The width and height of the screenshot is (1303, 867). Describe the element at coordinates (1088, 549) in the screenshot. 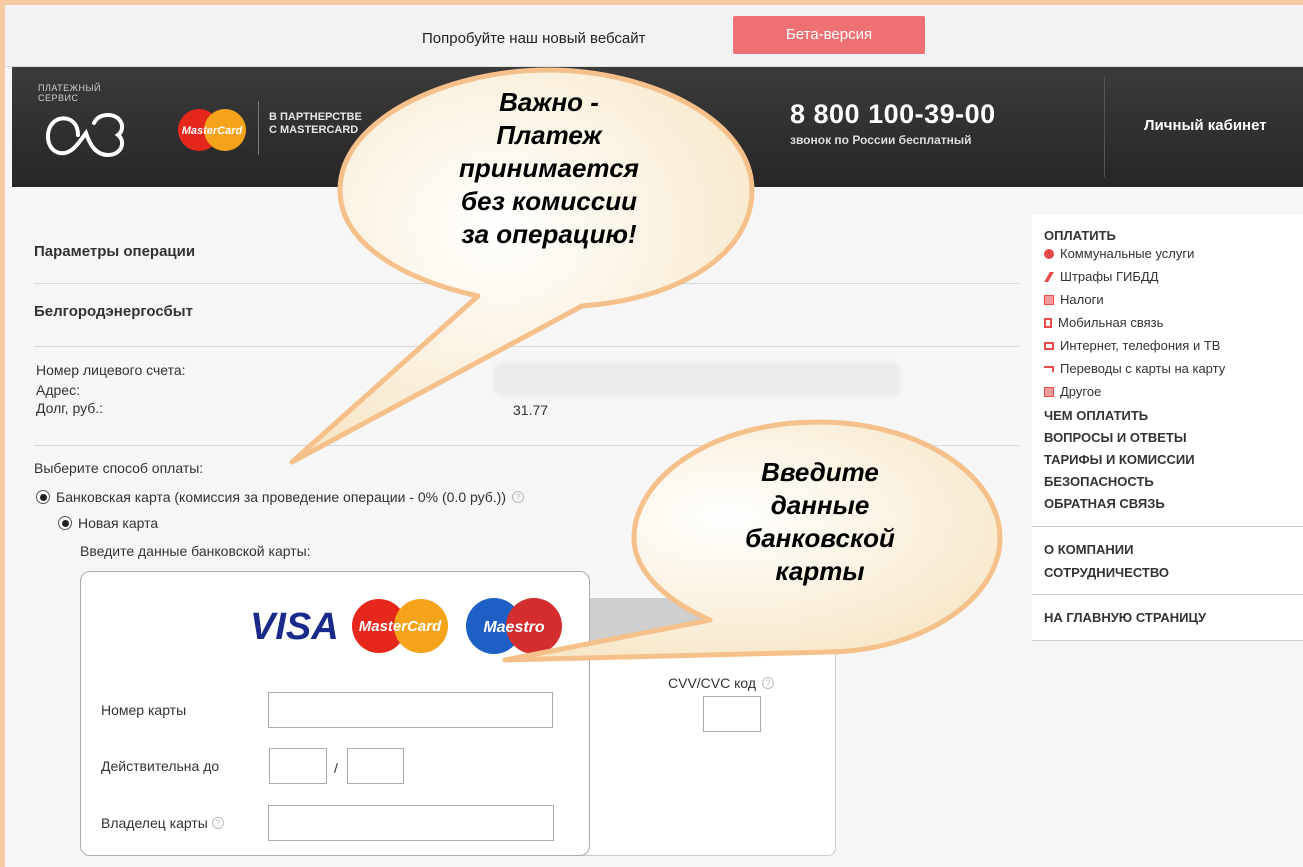

I see `sidebar-link-about: О КОМПАНИИ` at that location.